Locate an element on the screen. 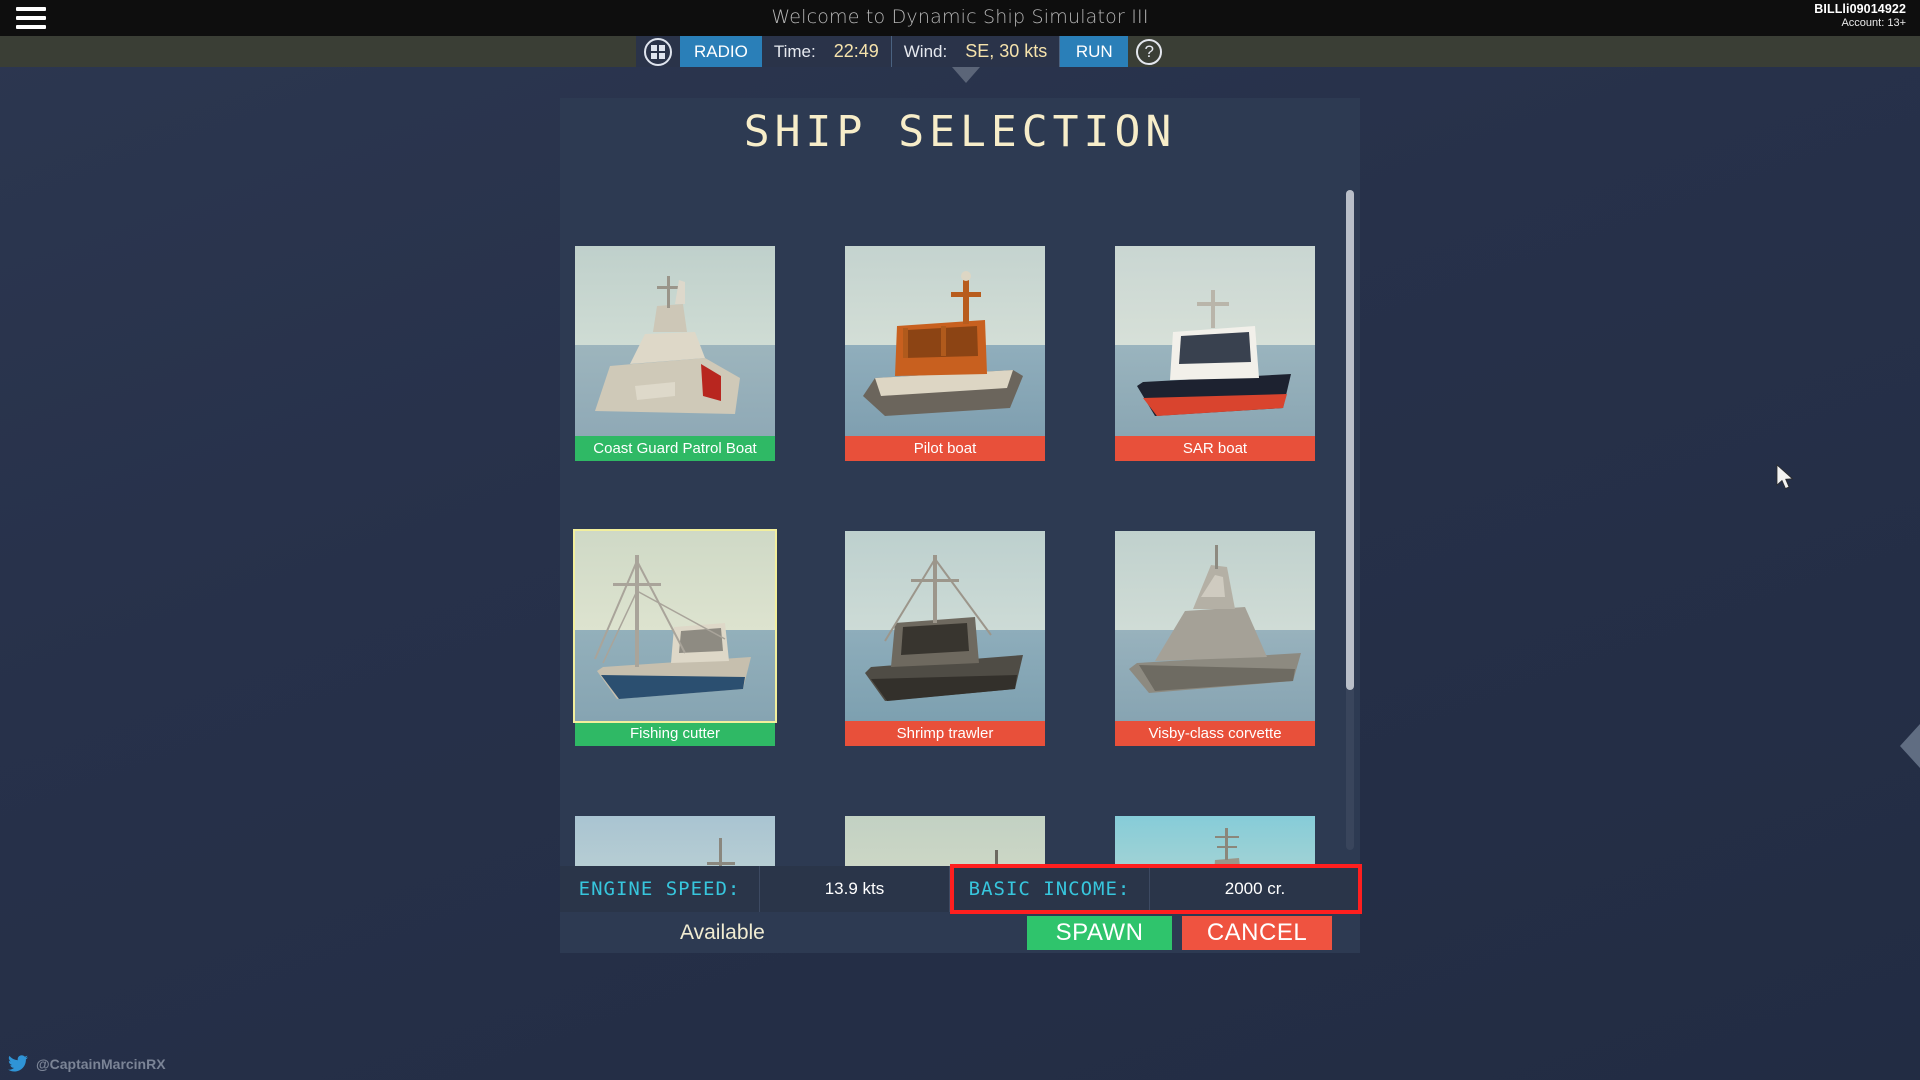 The width and height of the screenshot is (1920, 1080). ship-action-row: Available SPAWN CANCEL is located at coordinates (960, 932).